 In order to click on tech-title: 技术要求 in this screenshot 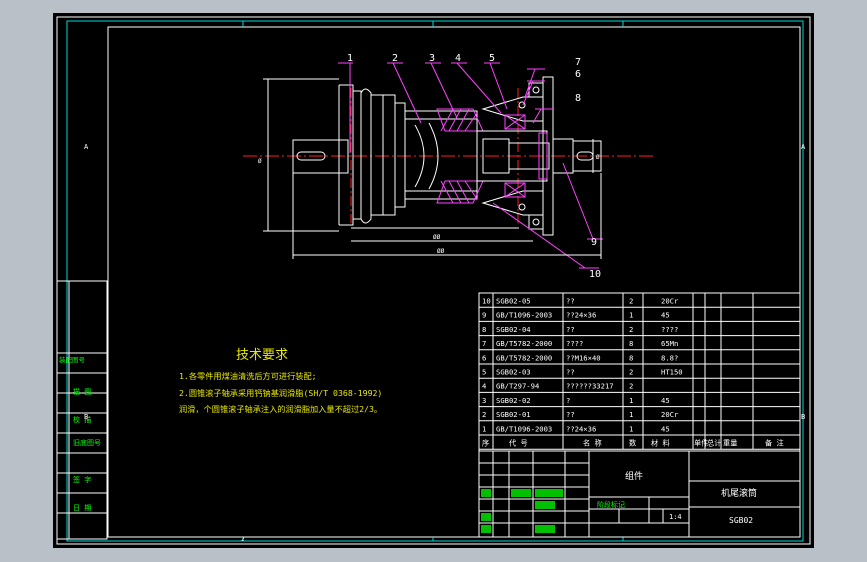, I will do `click(262, 355)`.